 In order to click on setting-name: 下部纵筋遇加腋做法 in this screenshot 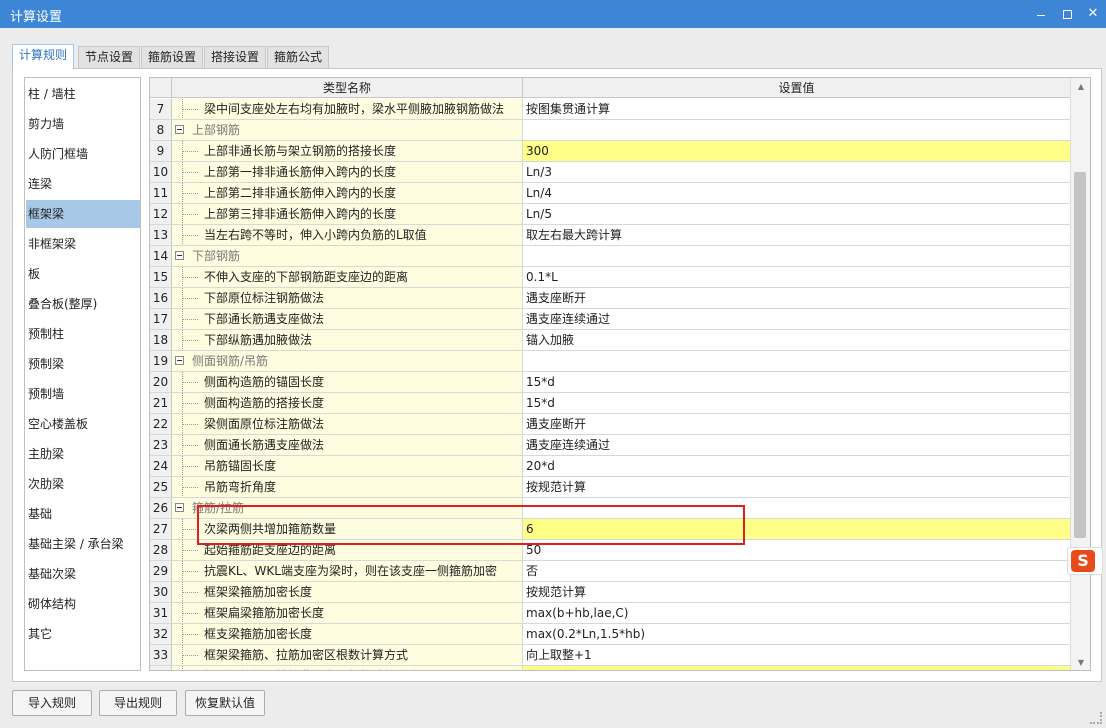, I will do `click(347, 340)`.